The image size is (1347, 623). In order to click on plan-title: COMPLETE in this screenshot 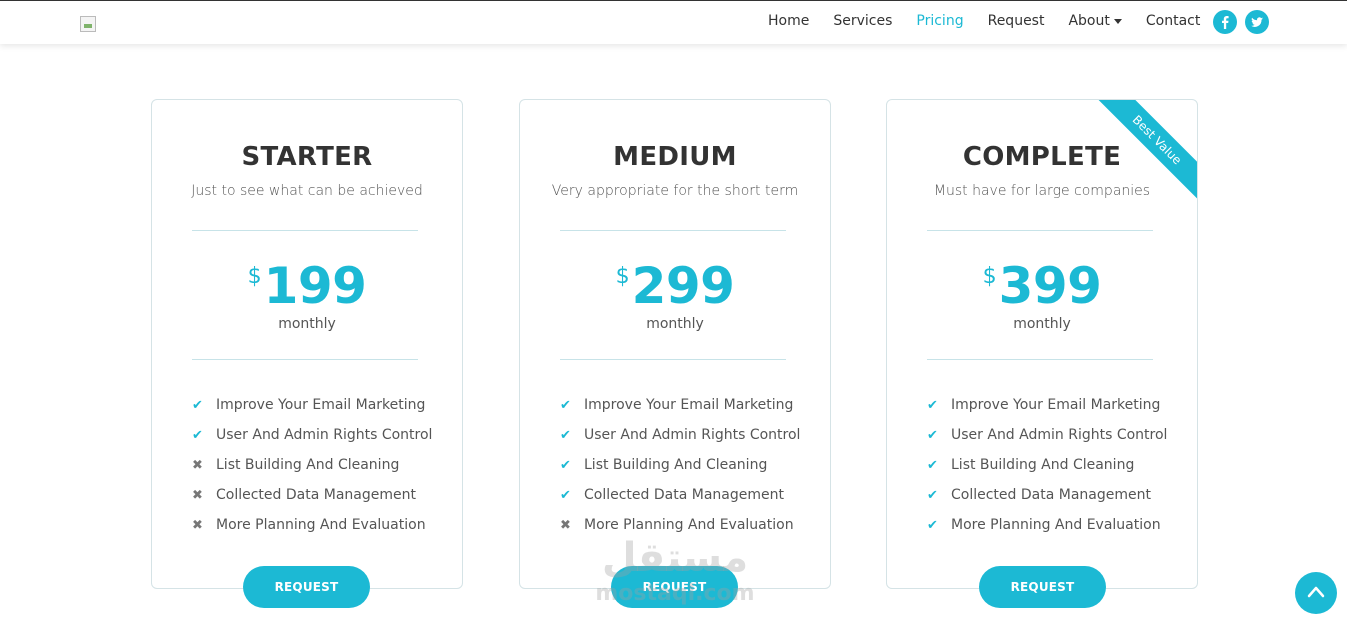, I will do `click(1042, 157)`.